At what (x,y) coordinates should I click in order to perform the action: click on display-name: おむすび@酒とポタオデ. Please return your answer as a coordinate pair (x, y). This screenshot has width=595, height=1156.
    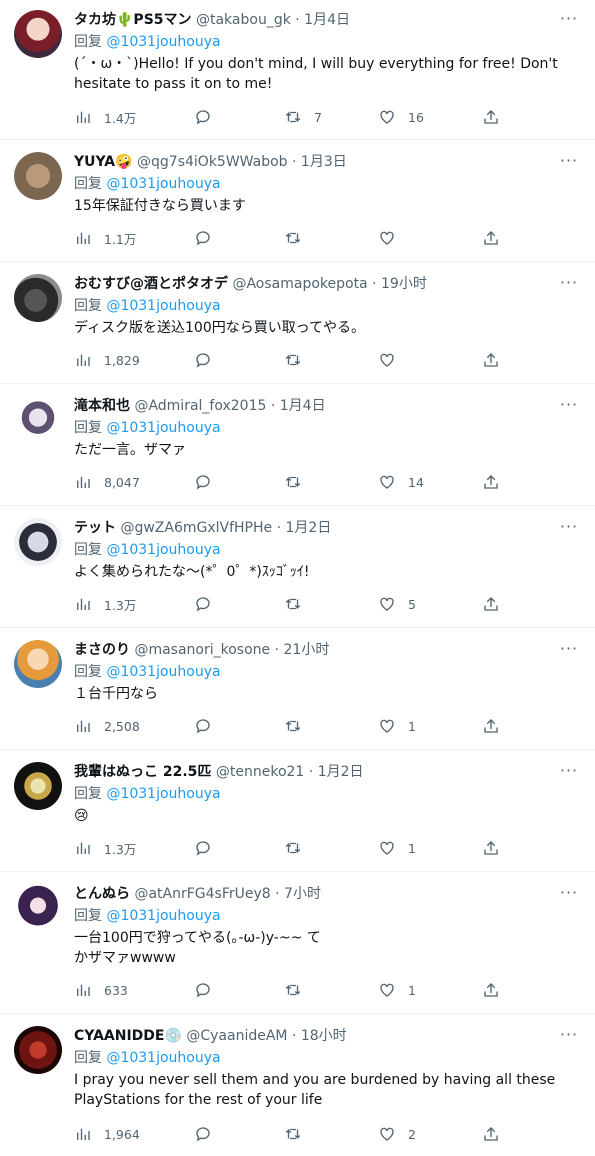
    Looking at the image, I should click on (151, 284).